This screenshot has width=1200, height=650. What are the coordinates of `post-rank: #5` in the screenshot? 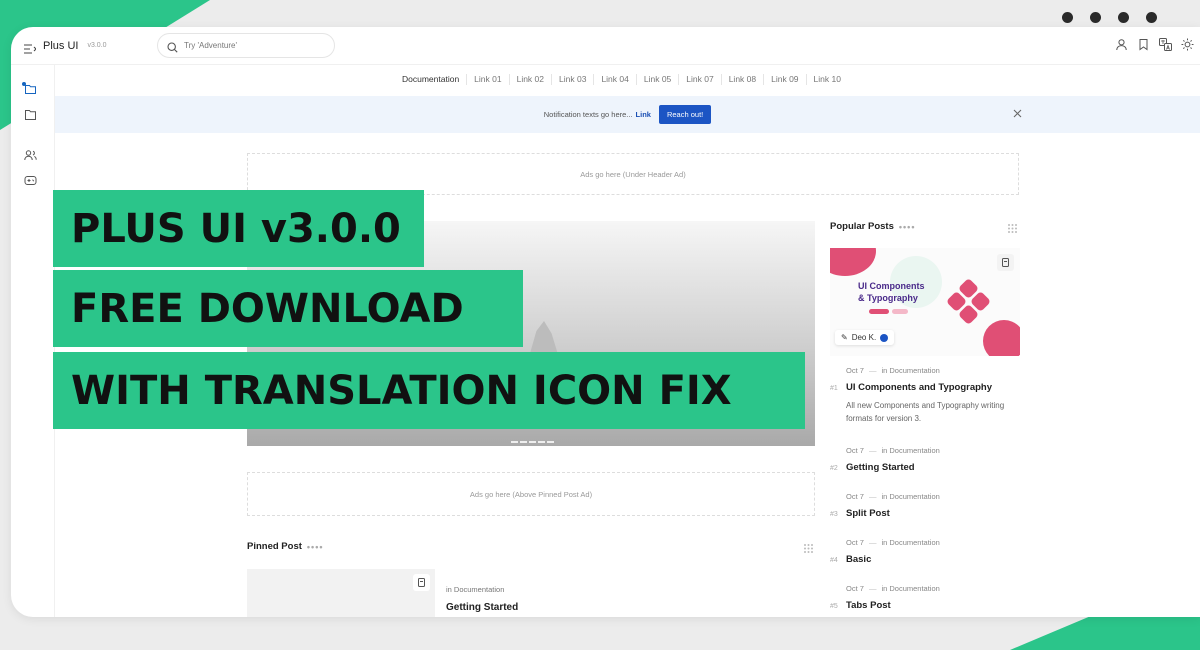 It's located at (834, 606).